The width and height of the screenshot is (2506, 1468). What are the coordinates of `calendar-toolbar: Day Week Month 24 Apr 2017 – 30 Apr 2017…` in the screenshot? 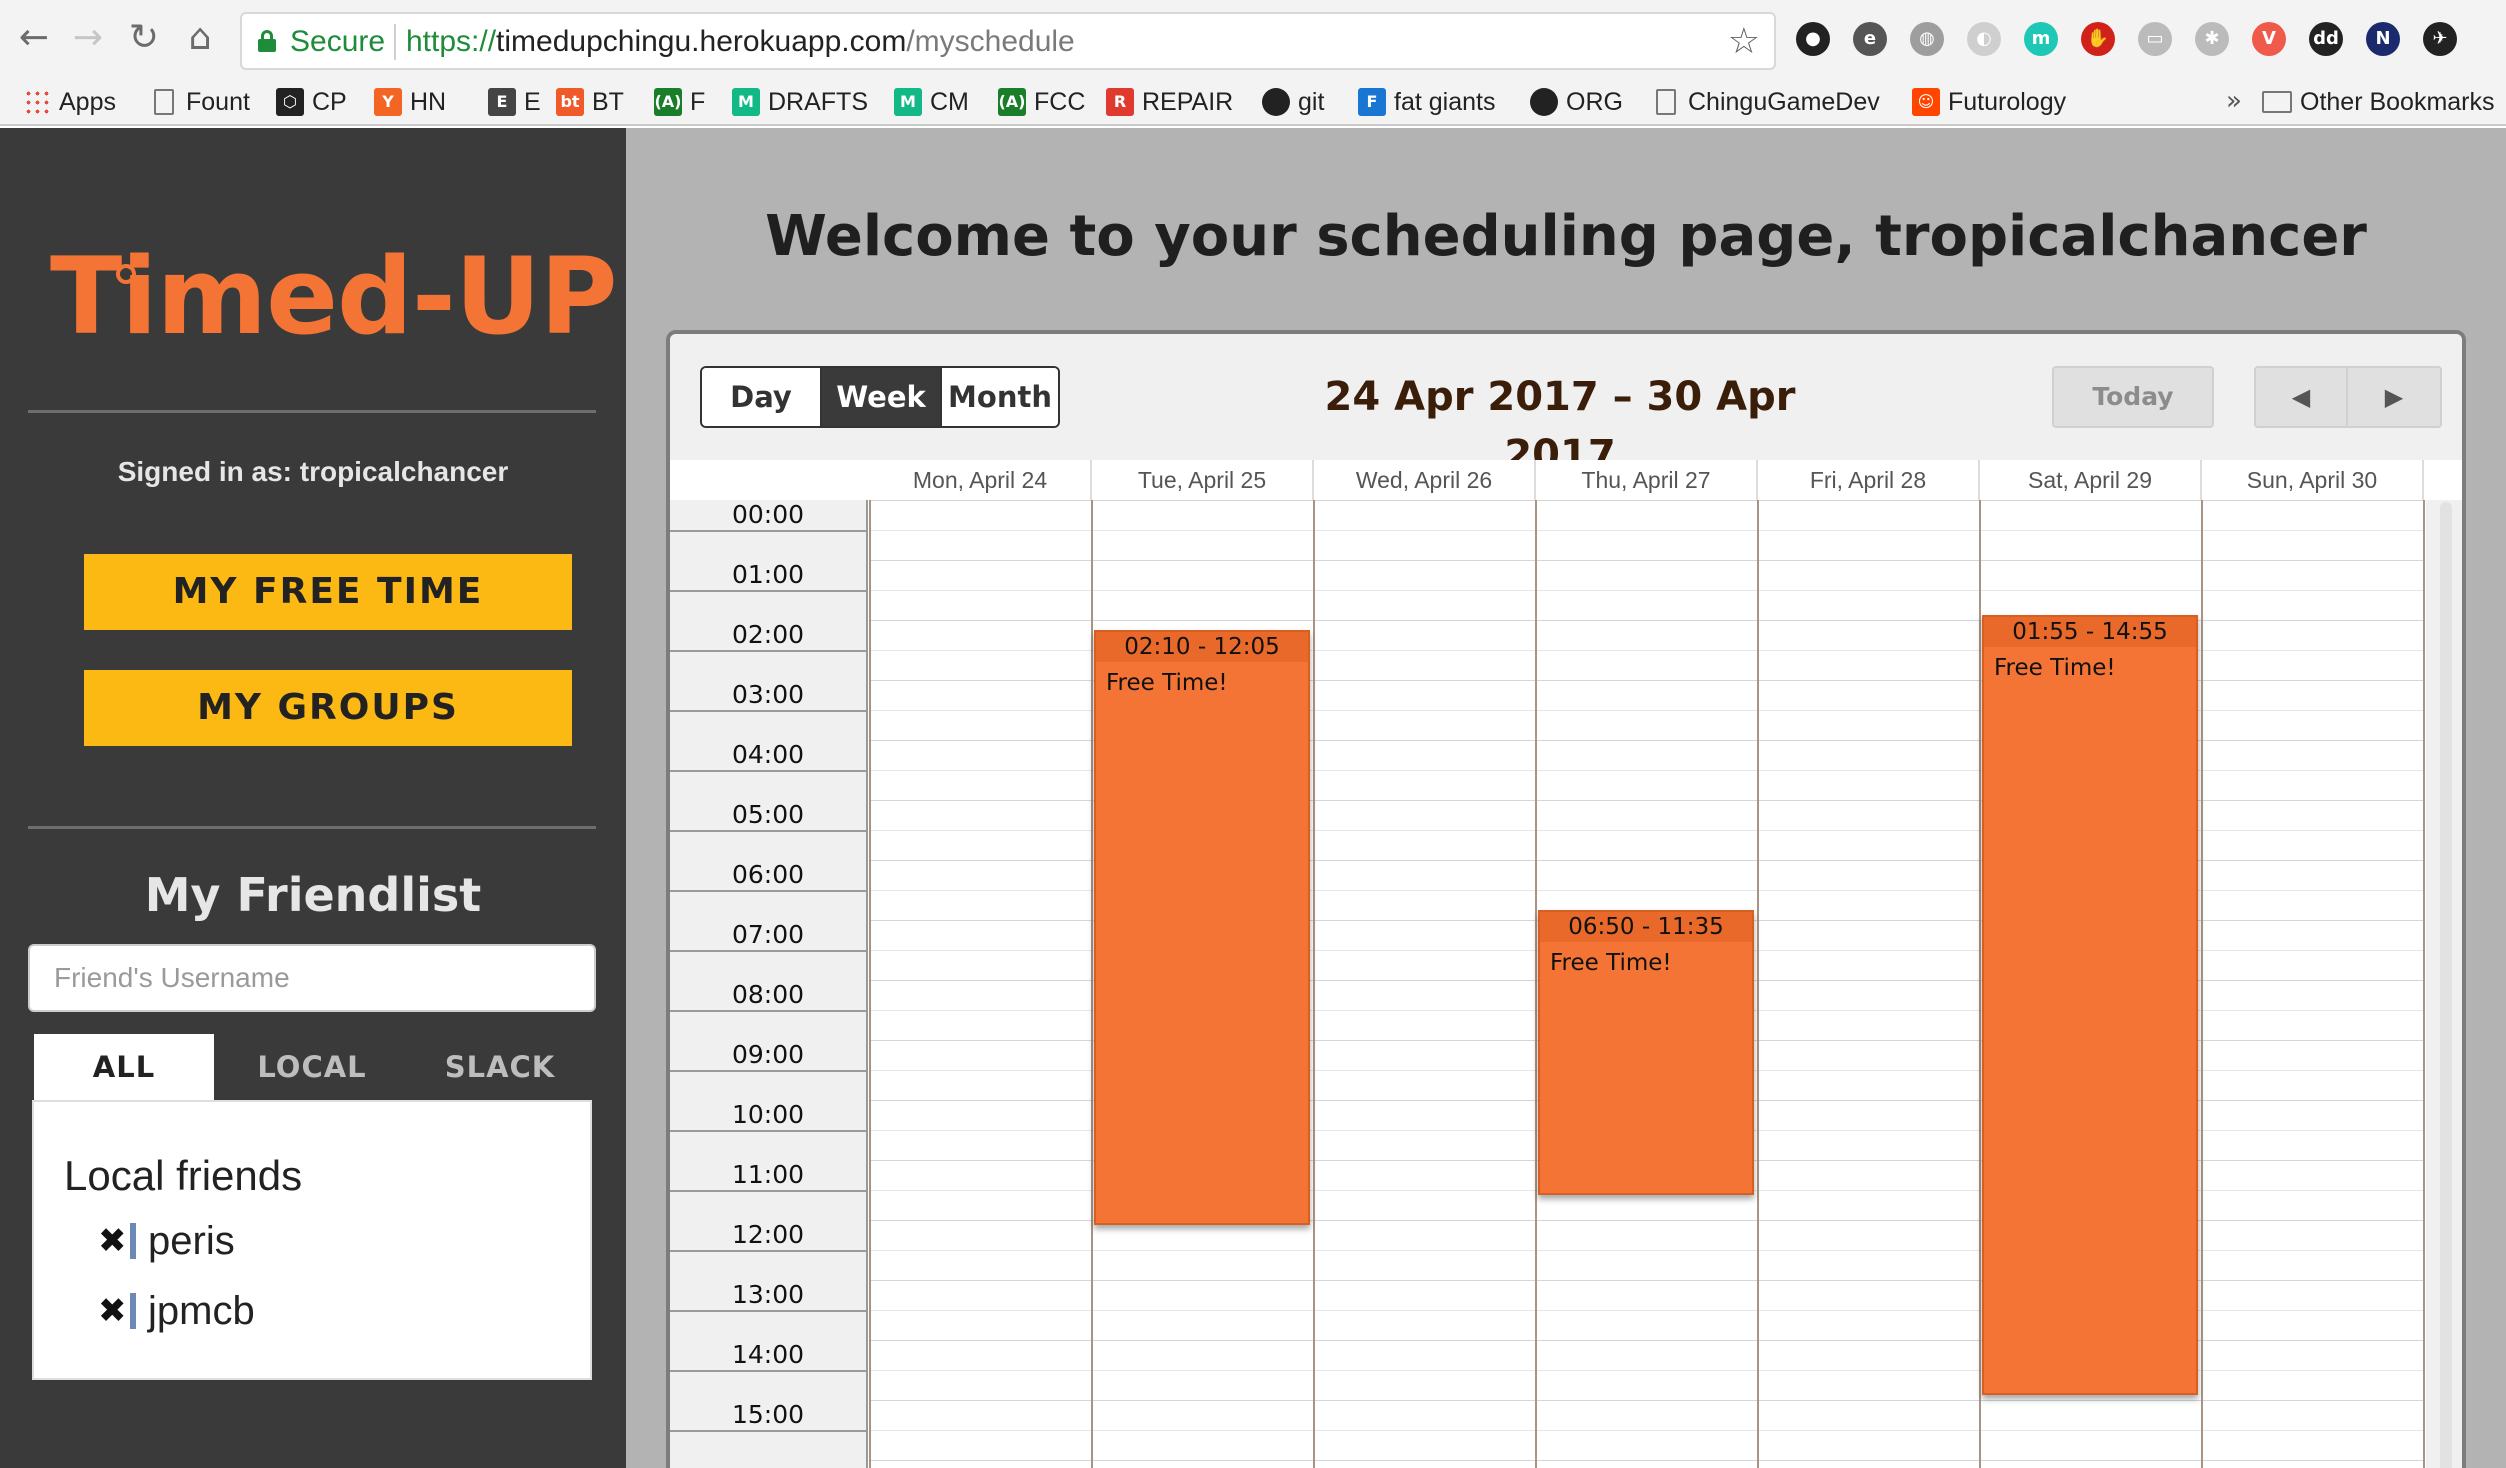 It's located at (1566, 406).